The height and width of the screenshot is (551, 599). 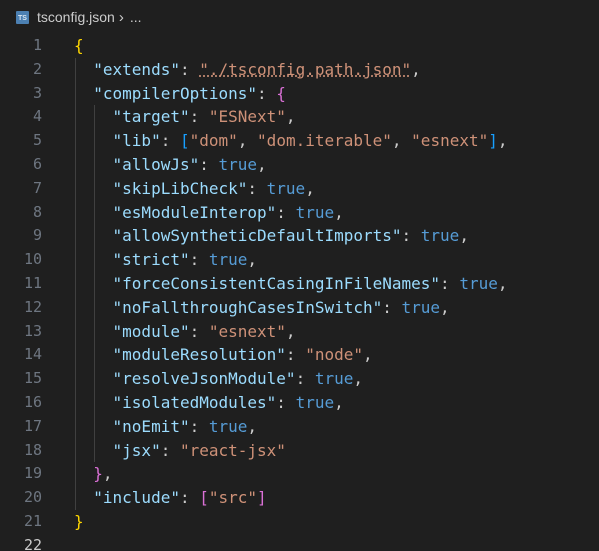 What do you see at coordinates (32, 497) in the screenshot?
I see `line-number: 20` at bounding box center [32, 497].